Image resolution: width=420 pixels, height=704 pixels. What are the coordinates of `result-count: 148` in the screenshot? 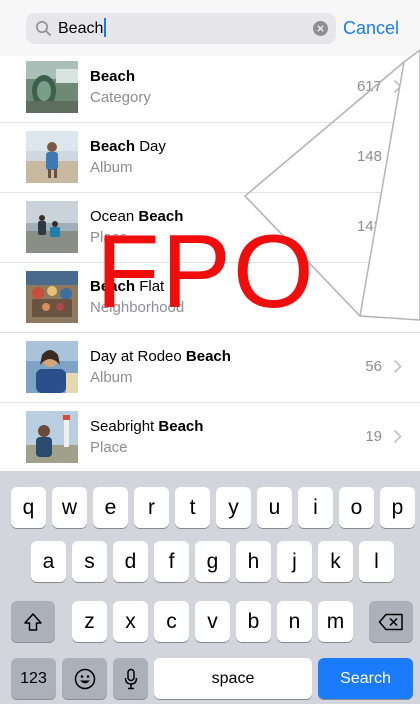 It's located at (369, 156).